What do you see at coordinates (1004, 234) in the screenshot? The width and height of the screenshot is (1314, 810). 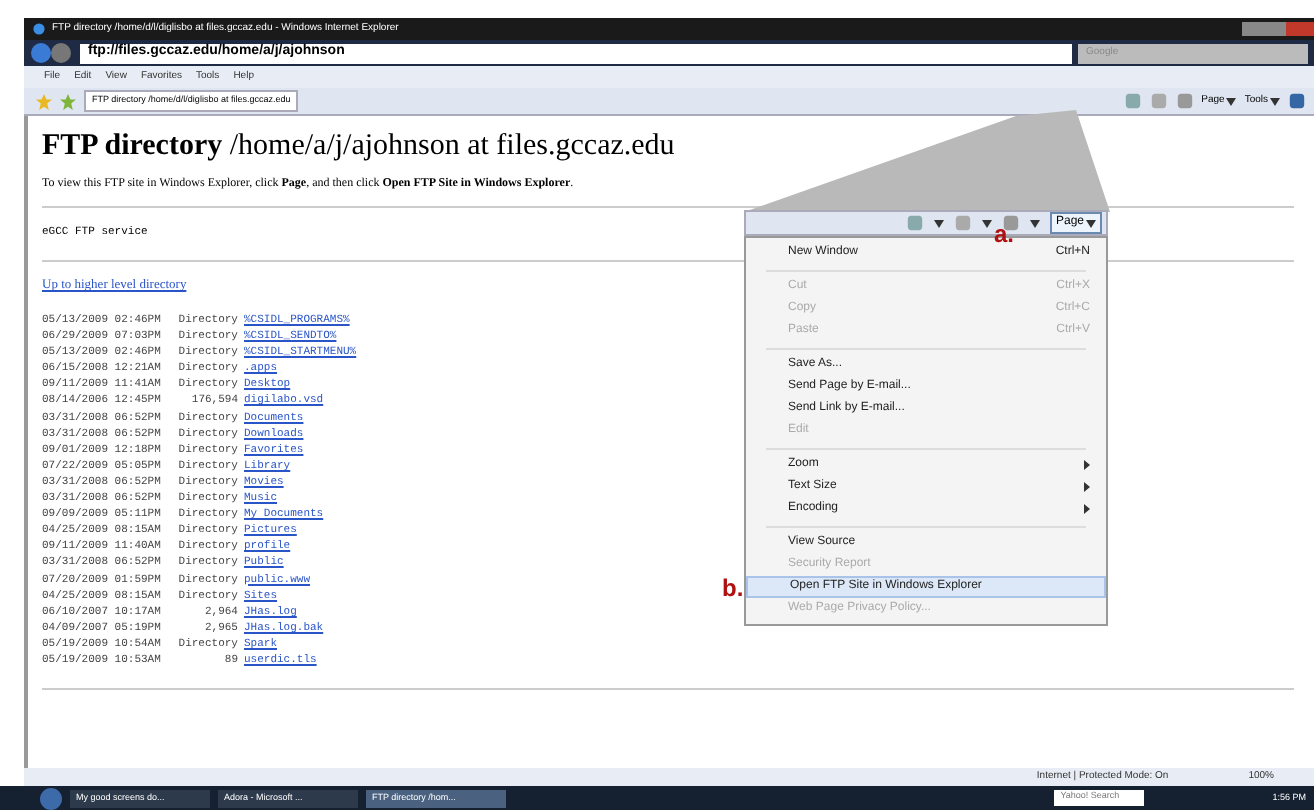 I see `step-label: a.` at bounding box center [1004, 234].